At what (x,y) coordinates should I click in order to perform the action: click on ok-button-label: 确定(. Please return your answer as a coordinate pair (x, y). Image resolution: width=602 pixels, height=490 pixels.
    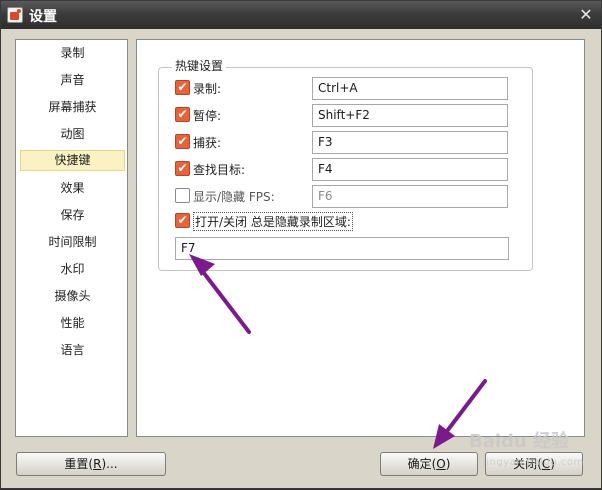
    Looking at the image, I should click on (422, 464).